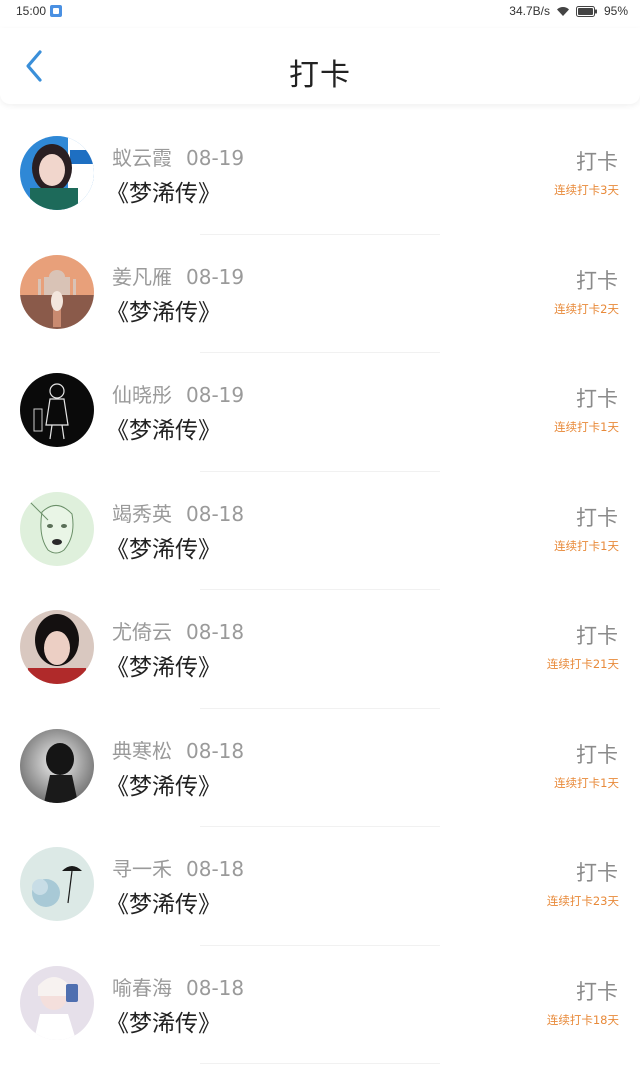 This screenshot has height=1067, width=640. What do you see at coordinates (142, 276) in the screenshot?
I see `user-name: 姜凡雁` at bounding box center [142, 276].